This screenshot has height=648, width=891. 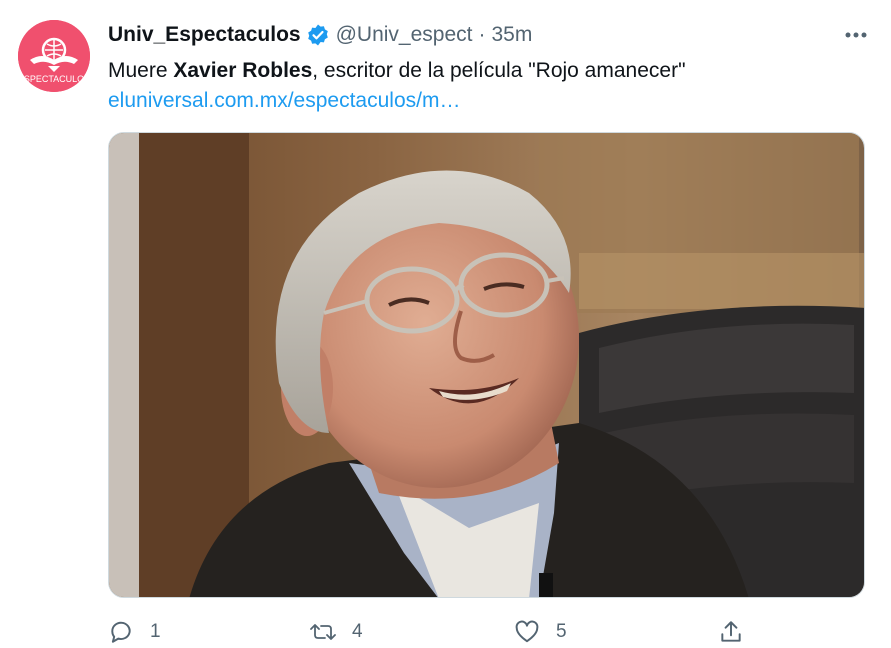 What do you see at coordinates (121, 630) in the screenshot?
I see `reply-icon` at bounding box center [121, 630].